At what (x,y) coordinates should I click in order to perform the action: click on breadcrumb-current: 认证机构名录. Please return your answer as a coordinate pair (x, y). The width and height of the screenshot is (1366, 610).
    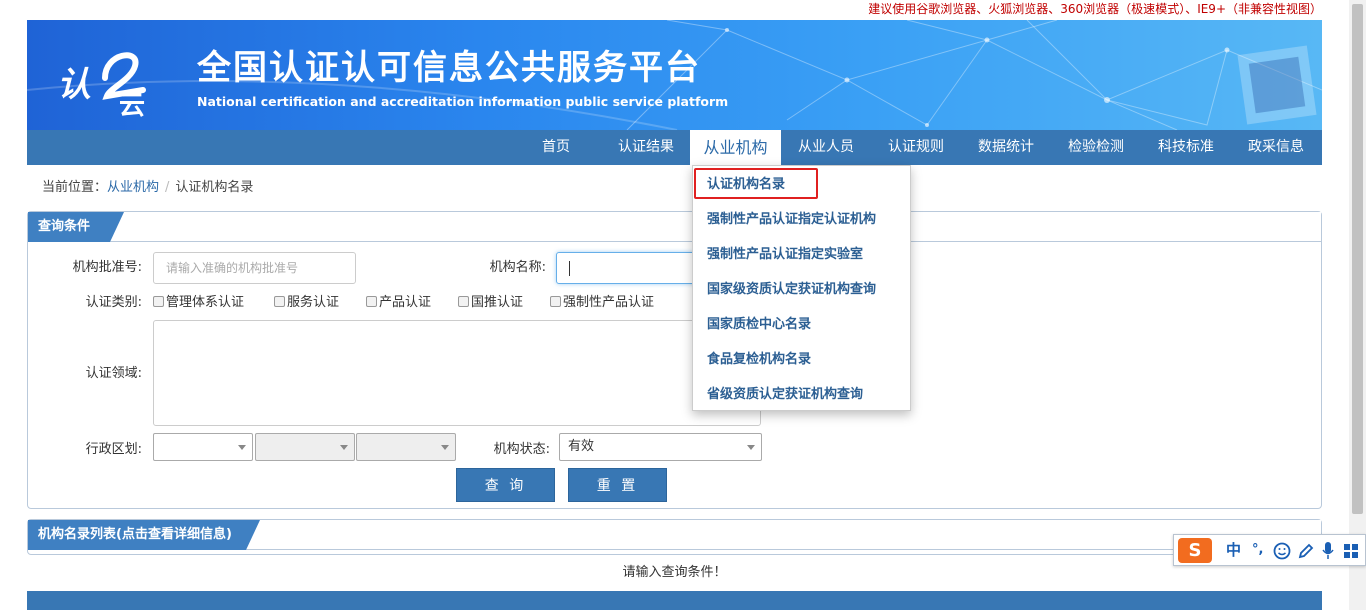
    Looking at the image, I should click on (214, 187).